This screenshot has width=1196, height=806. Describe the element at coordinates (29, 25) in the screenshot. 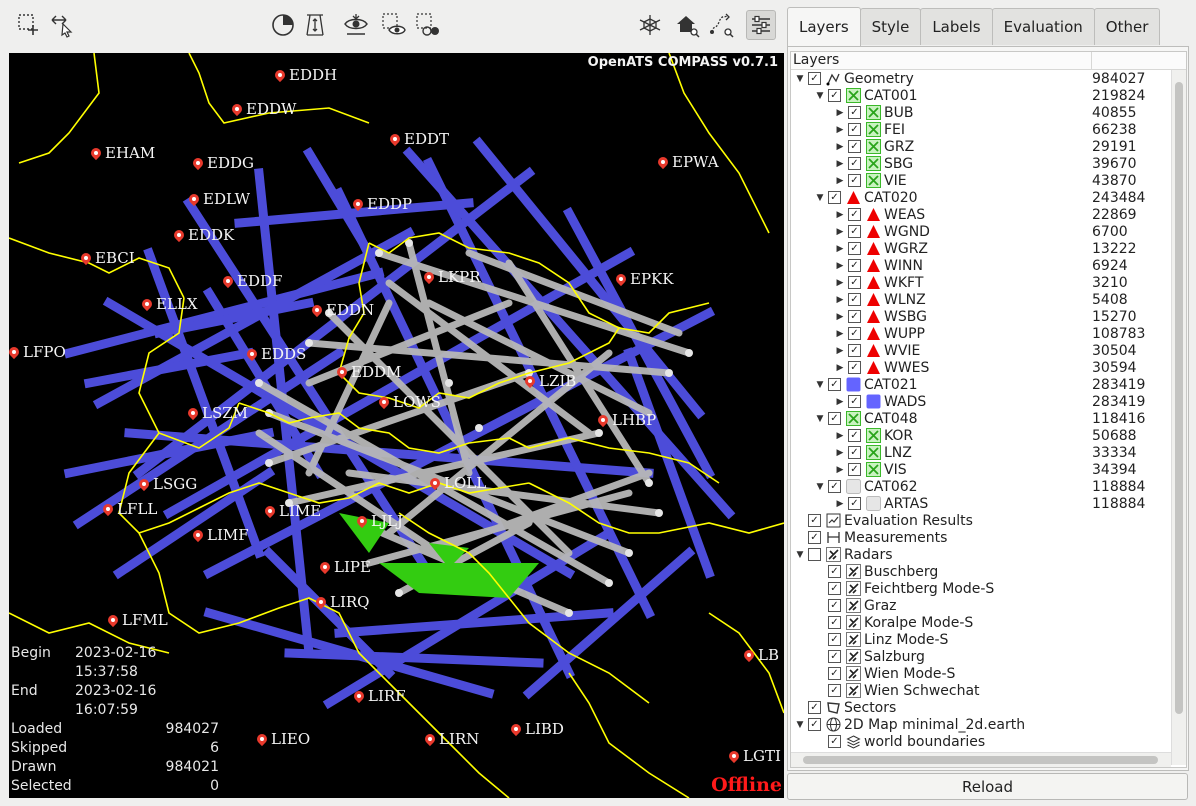

I see `select-rectangle-icon` at that location.